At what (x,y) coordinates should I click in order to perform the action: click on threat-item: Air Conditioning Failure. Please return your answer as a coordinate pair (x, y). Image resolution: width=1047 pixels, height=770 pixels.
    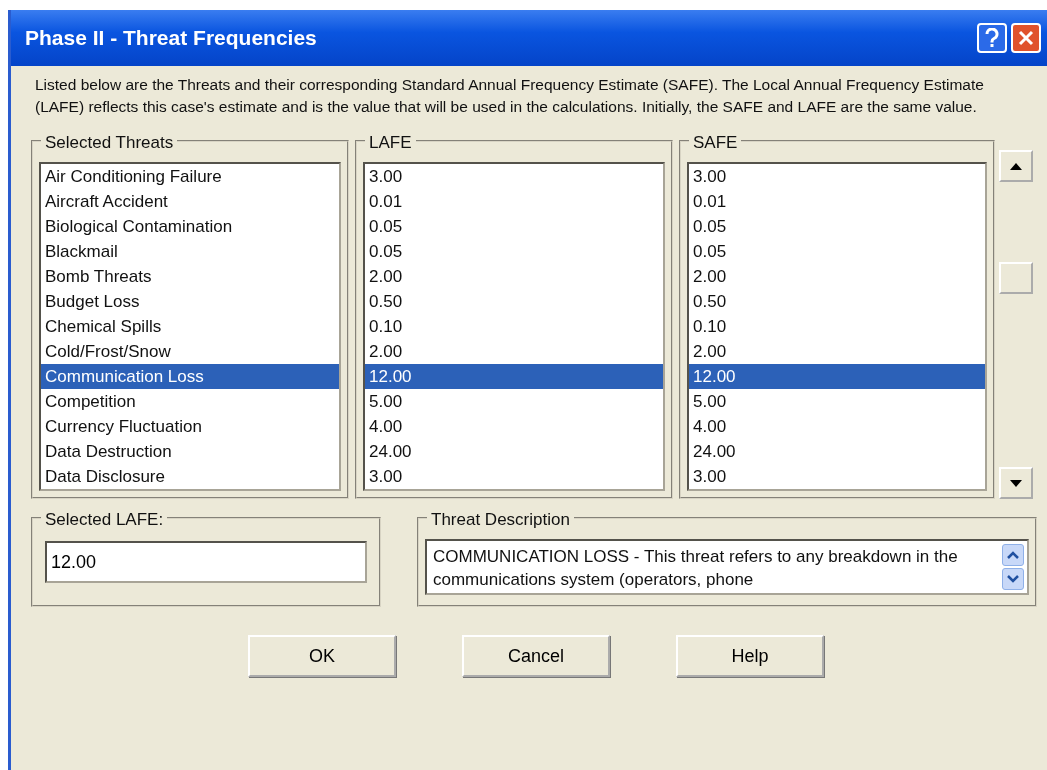
    Looking at the image, I should click on (190, 176).